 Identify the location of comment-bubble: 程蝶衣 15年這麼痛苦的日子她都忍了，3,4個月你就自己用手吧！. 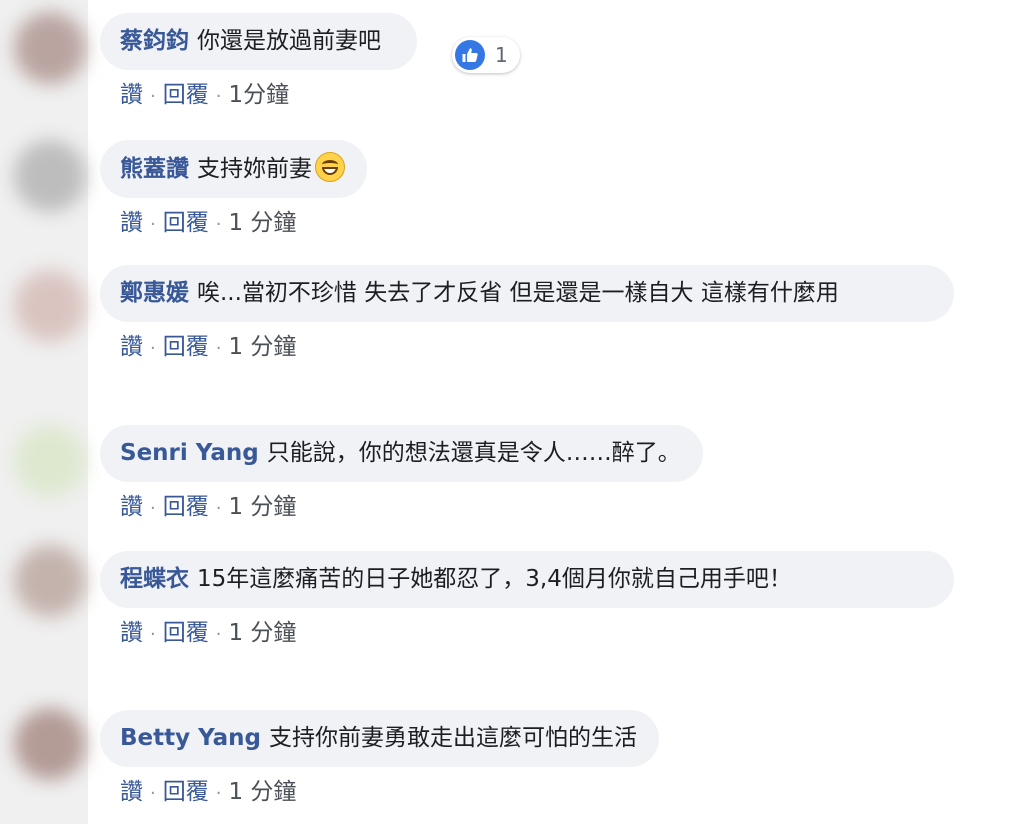
(527, 579).